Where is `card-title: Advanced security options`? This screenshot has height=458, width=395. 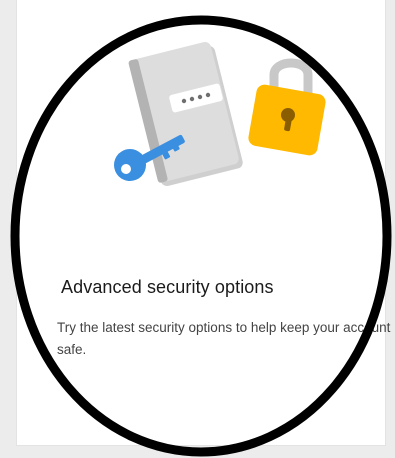
card-title: Advanced security options is located at coordinates (167, 287).